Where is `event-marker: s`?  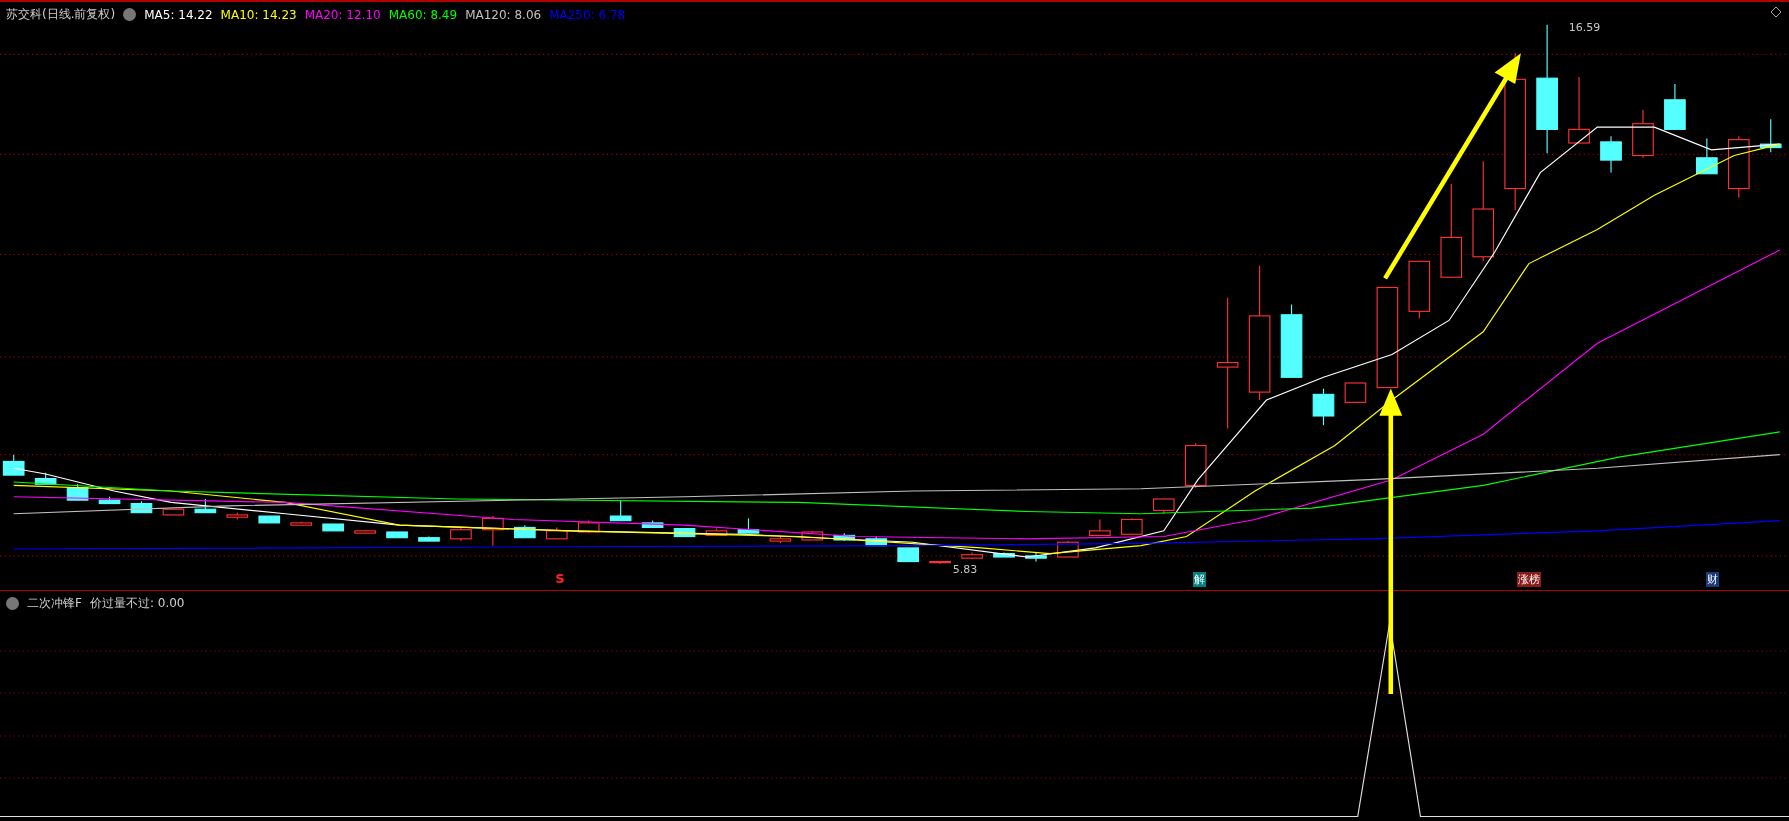
event-marker: s is located at coordinates (560, 578).